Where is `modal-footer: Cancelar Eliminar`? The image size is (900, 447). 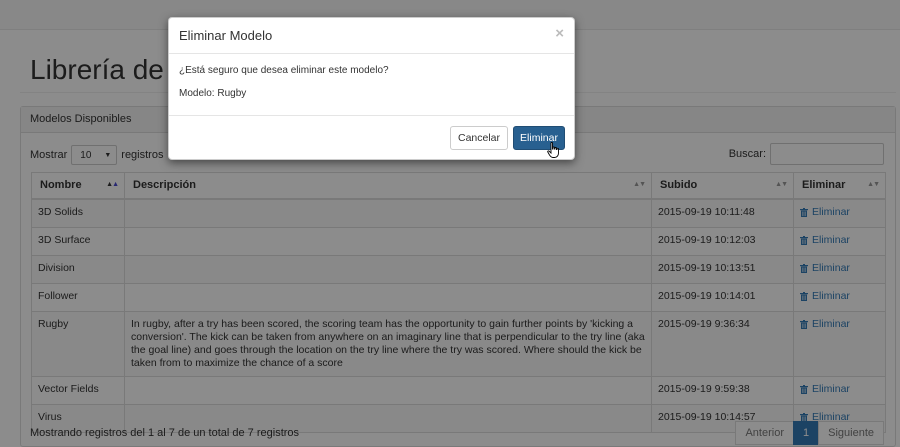 modal-footer: Cancelar Eliminar is located at coordinates (371, 138).